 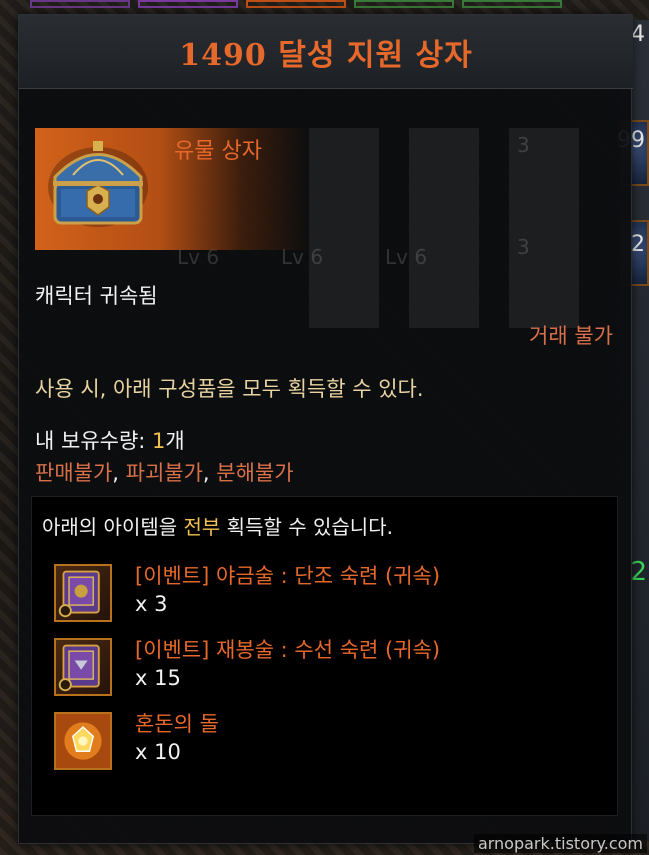 What do you see at coordinates (306, 527) in the screenshot?
I see `contents-header-post: 획득할 수 있습니다.` at bounding box center [306, 527].